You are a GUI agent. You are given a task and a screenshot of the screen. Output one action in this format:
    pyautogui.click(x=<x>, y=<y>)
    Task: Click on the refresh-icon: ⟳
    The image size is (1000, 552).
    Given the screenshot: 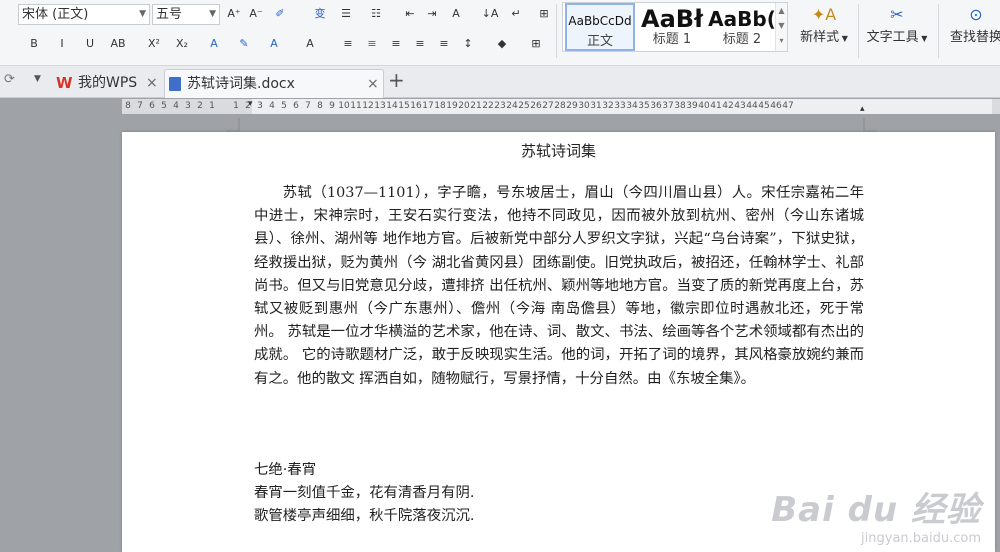 What is the action you would take?
    pyautogui.click(x=9, y=79)
    